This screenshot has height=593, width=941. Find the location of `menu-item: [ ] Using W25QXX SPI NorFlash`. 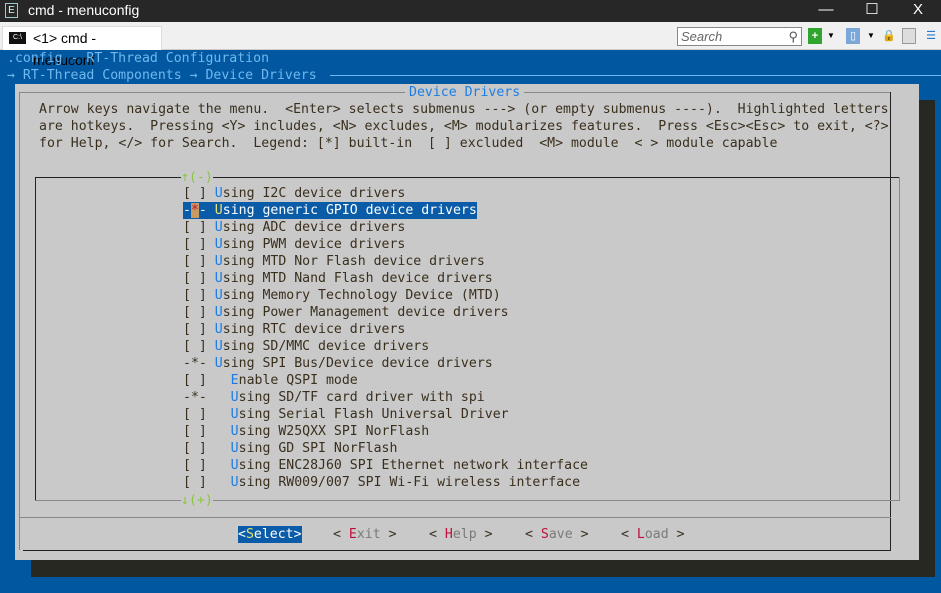

menu-item: [ ] Using W25QXX SPI NorFlash is located at coordinates (306, 431).